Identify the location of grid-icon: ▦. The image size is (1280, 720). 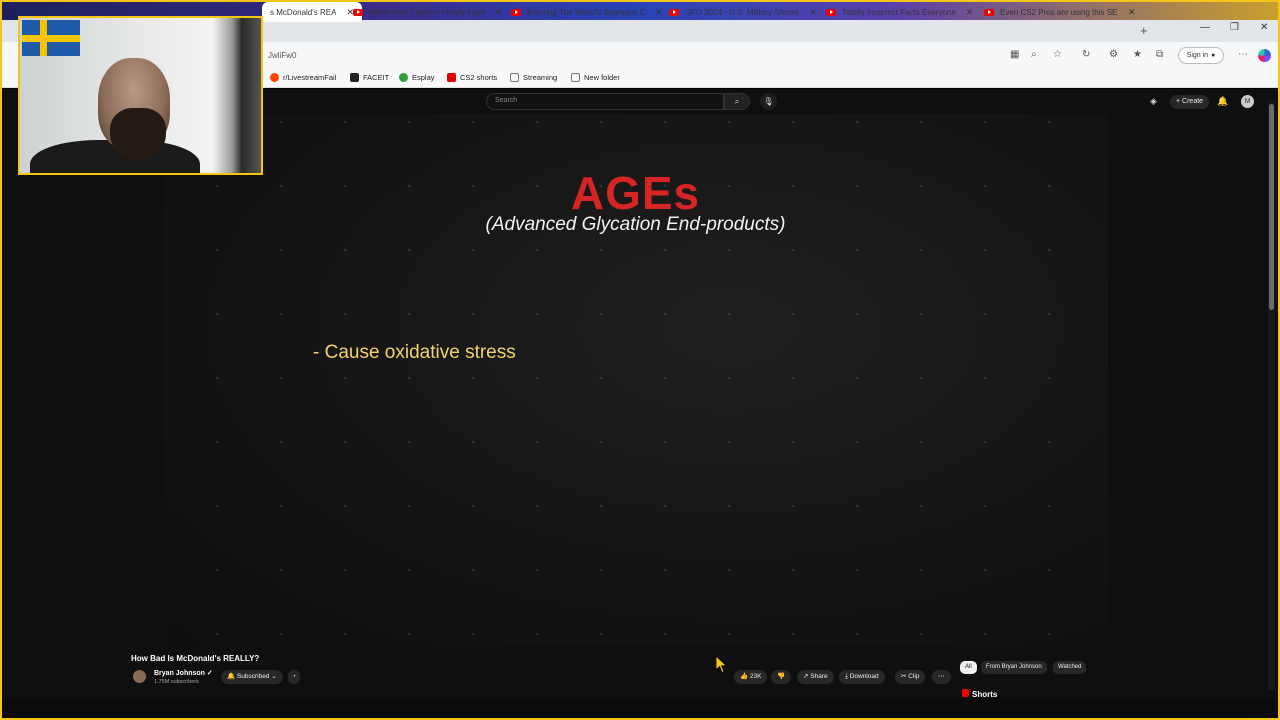
(1014, 54).